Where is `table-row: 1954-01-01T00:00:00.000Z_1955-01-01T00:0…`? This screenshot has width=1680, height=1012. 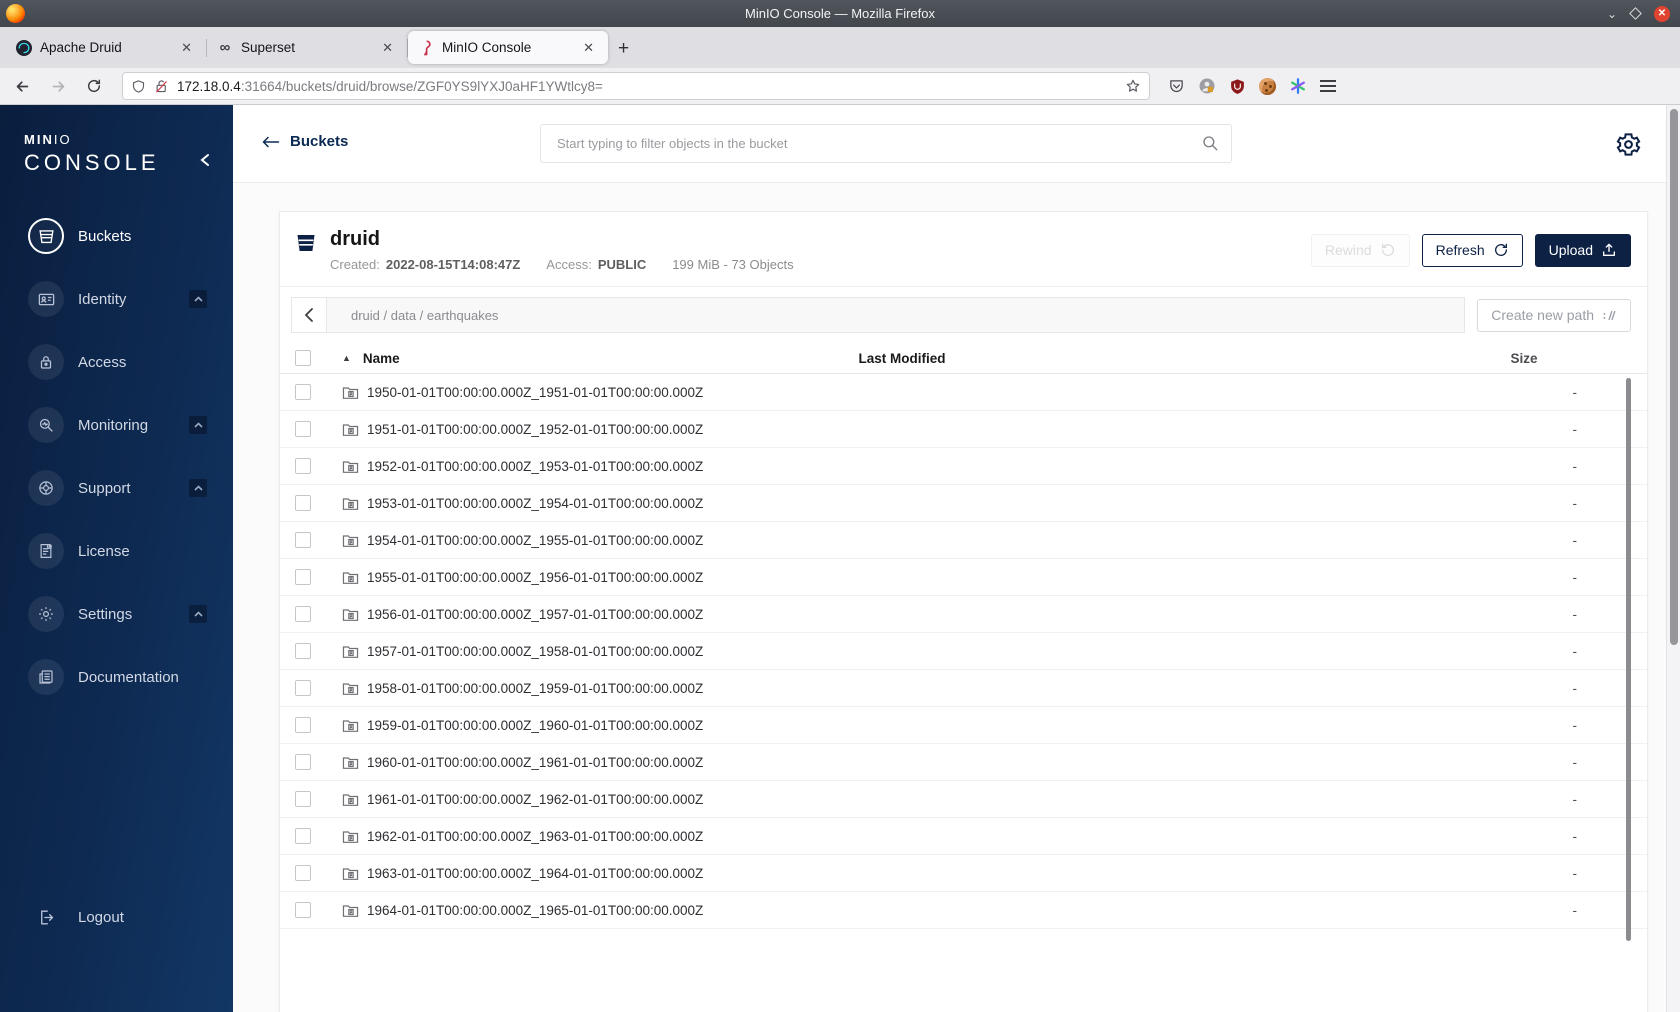 table-row: 1954-01-01T00:00:00.000Z_1955-01-01T00:0… is located at coordinates (963, 540).